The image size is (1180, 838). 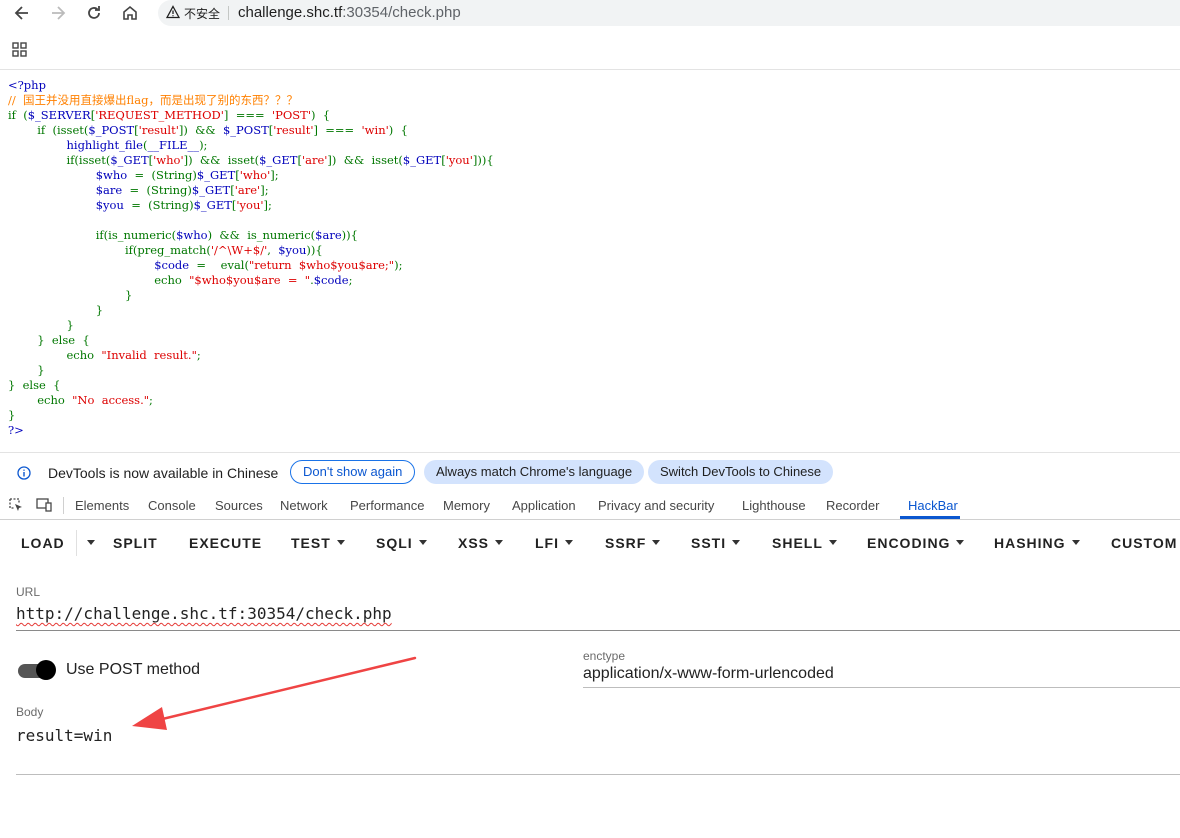 I want to click on code-line: }, so click(x=251, y=415).